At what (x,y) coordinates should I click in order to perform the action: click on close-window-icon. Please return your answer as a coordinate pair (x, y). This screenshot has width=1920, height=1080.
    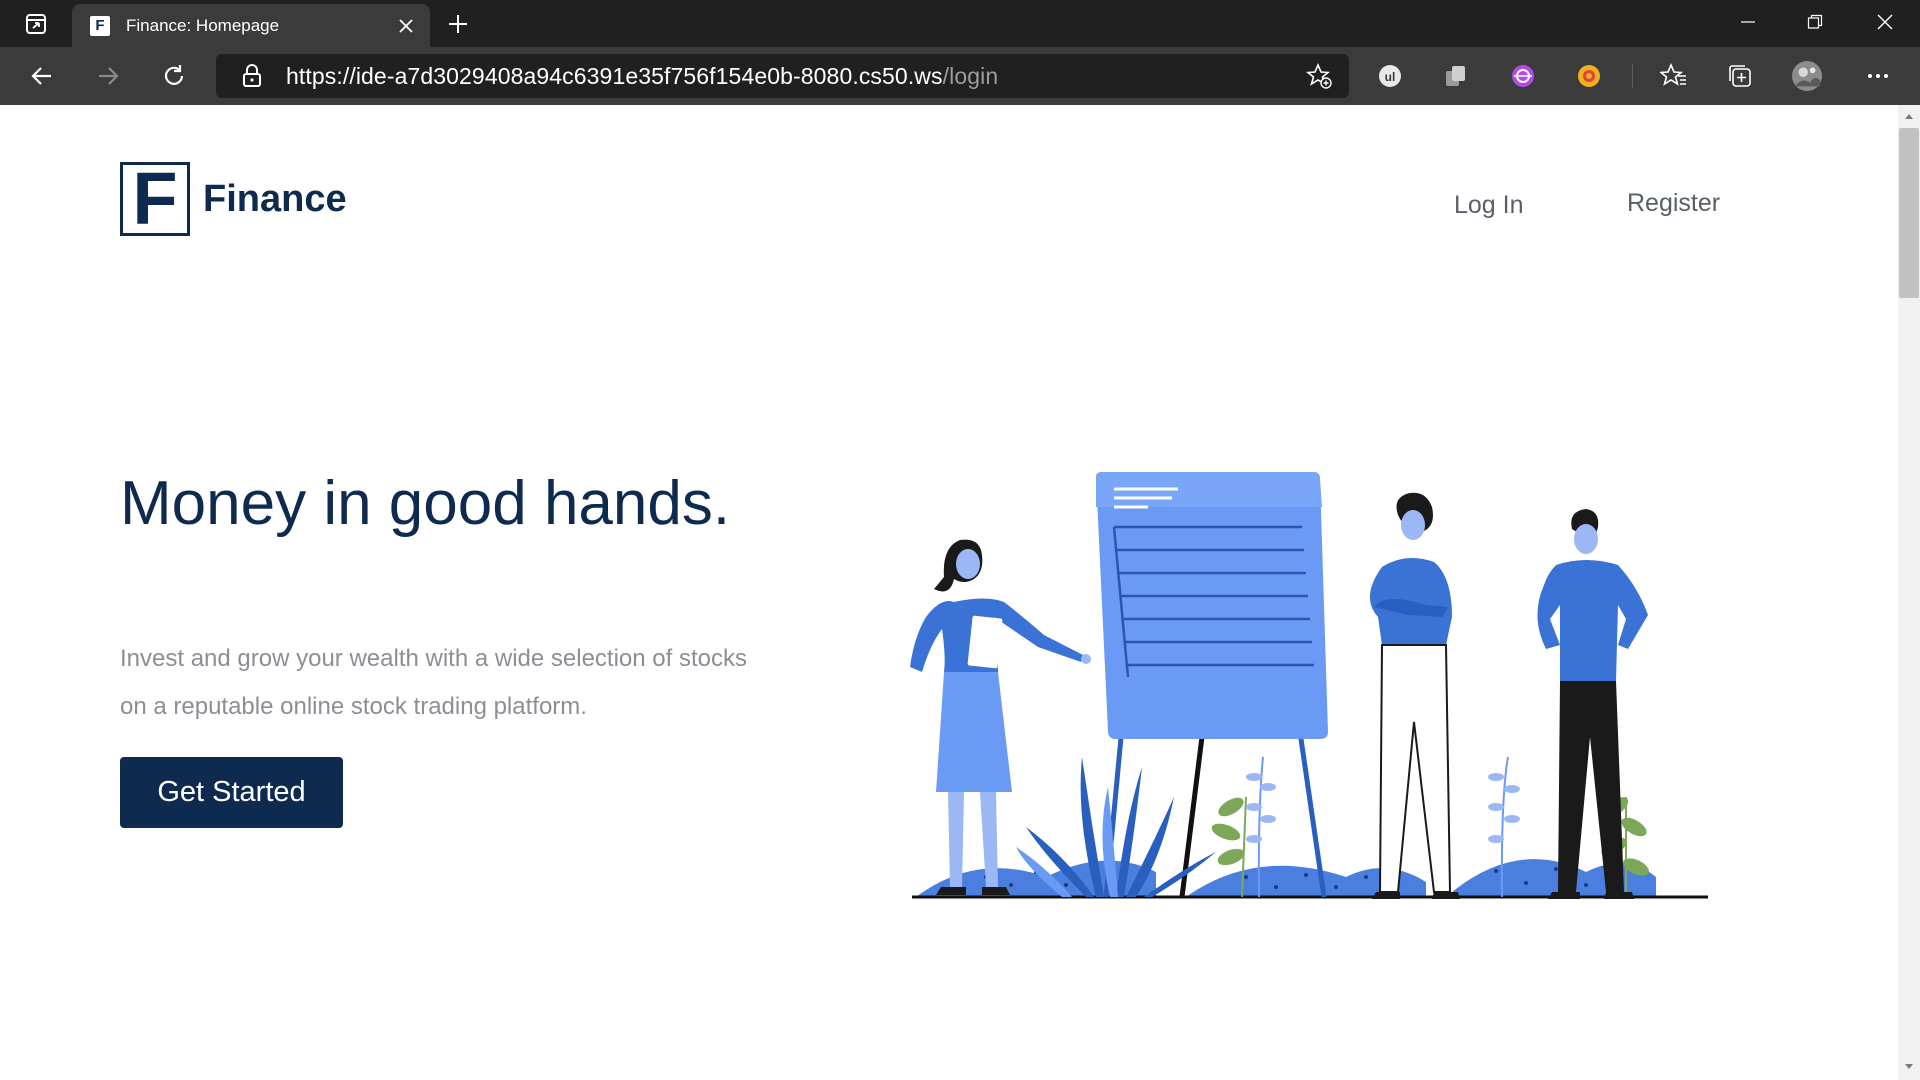
    Looking at the image, I should click on (1885, 22).